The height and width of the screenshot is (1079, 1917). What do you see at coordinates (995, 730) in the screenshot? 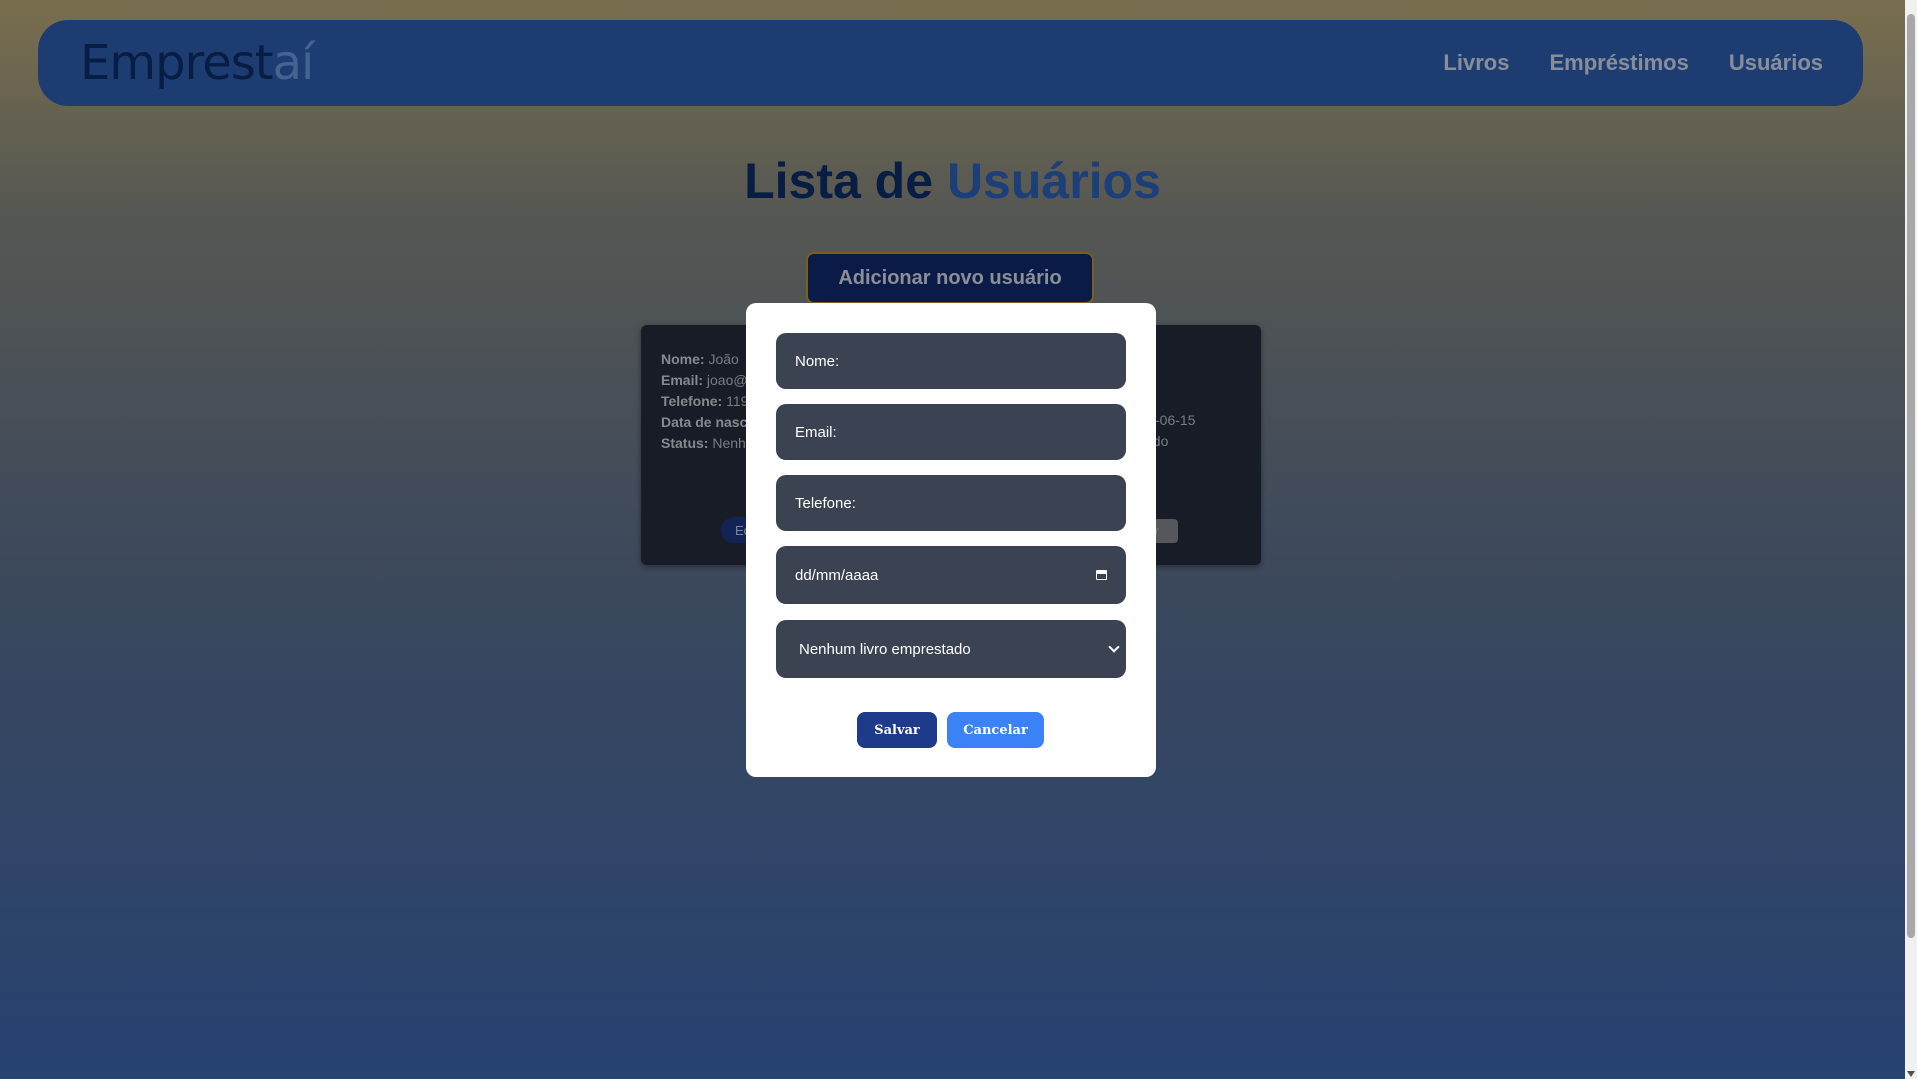
I see `cancel-button: Cancelar` at bounding box center [995, 730].